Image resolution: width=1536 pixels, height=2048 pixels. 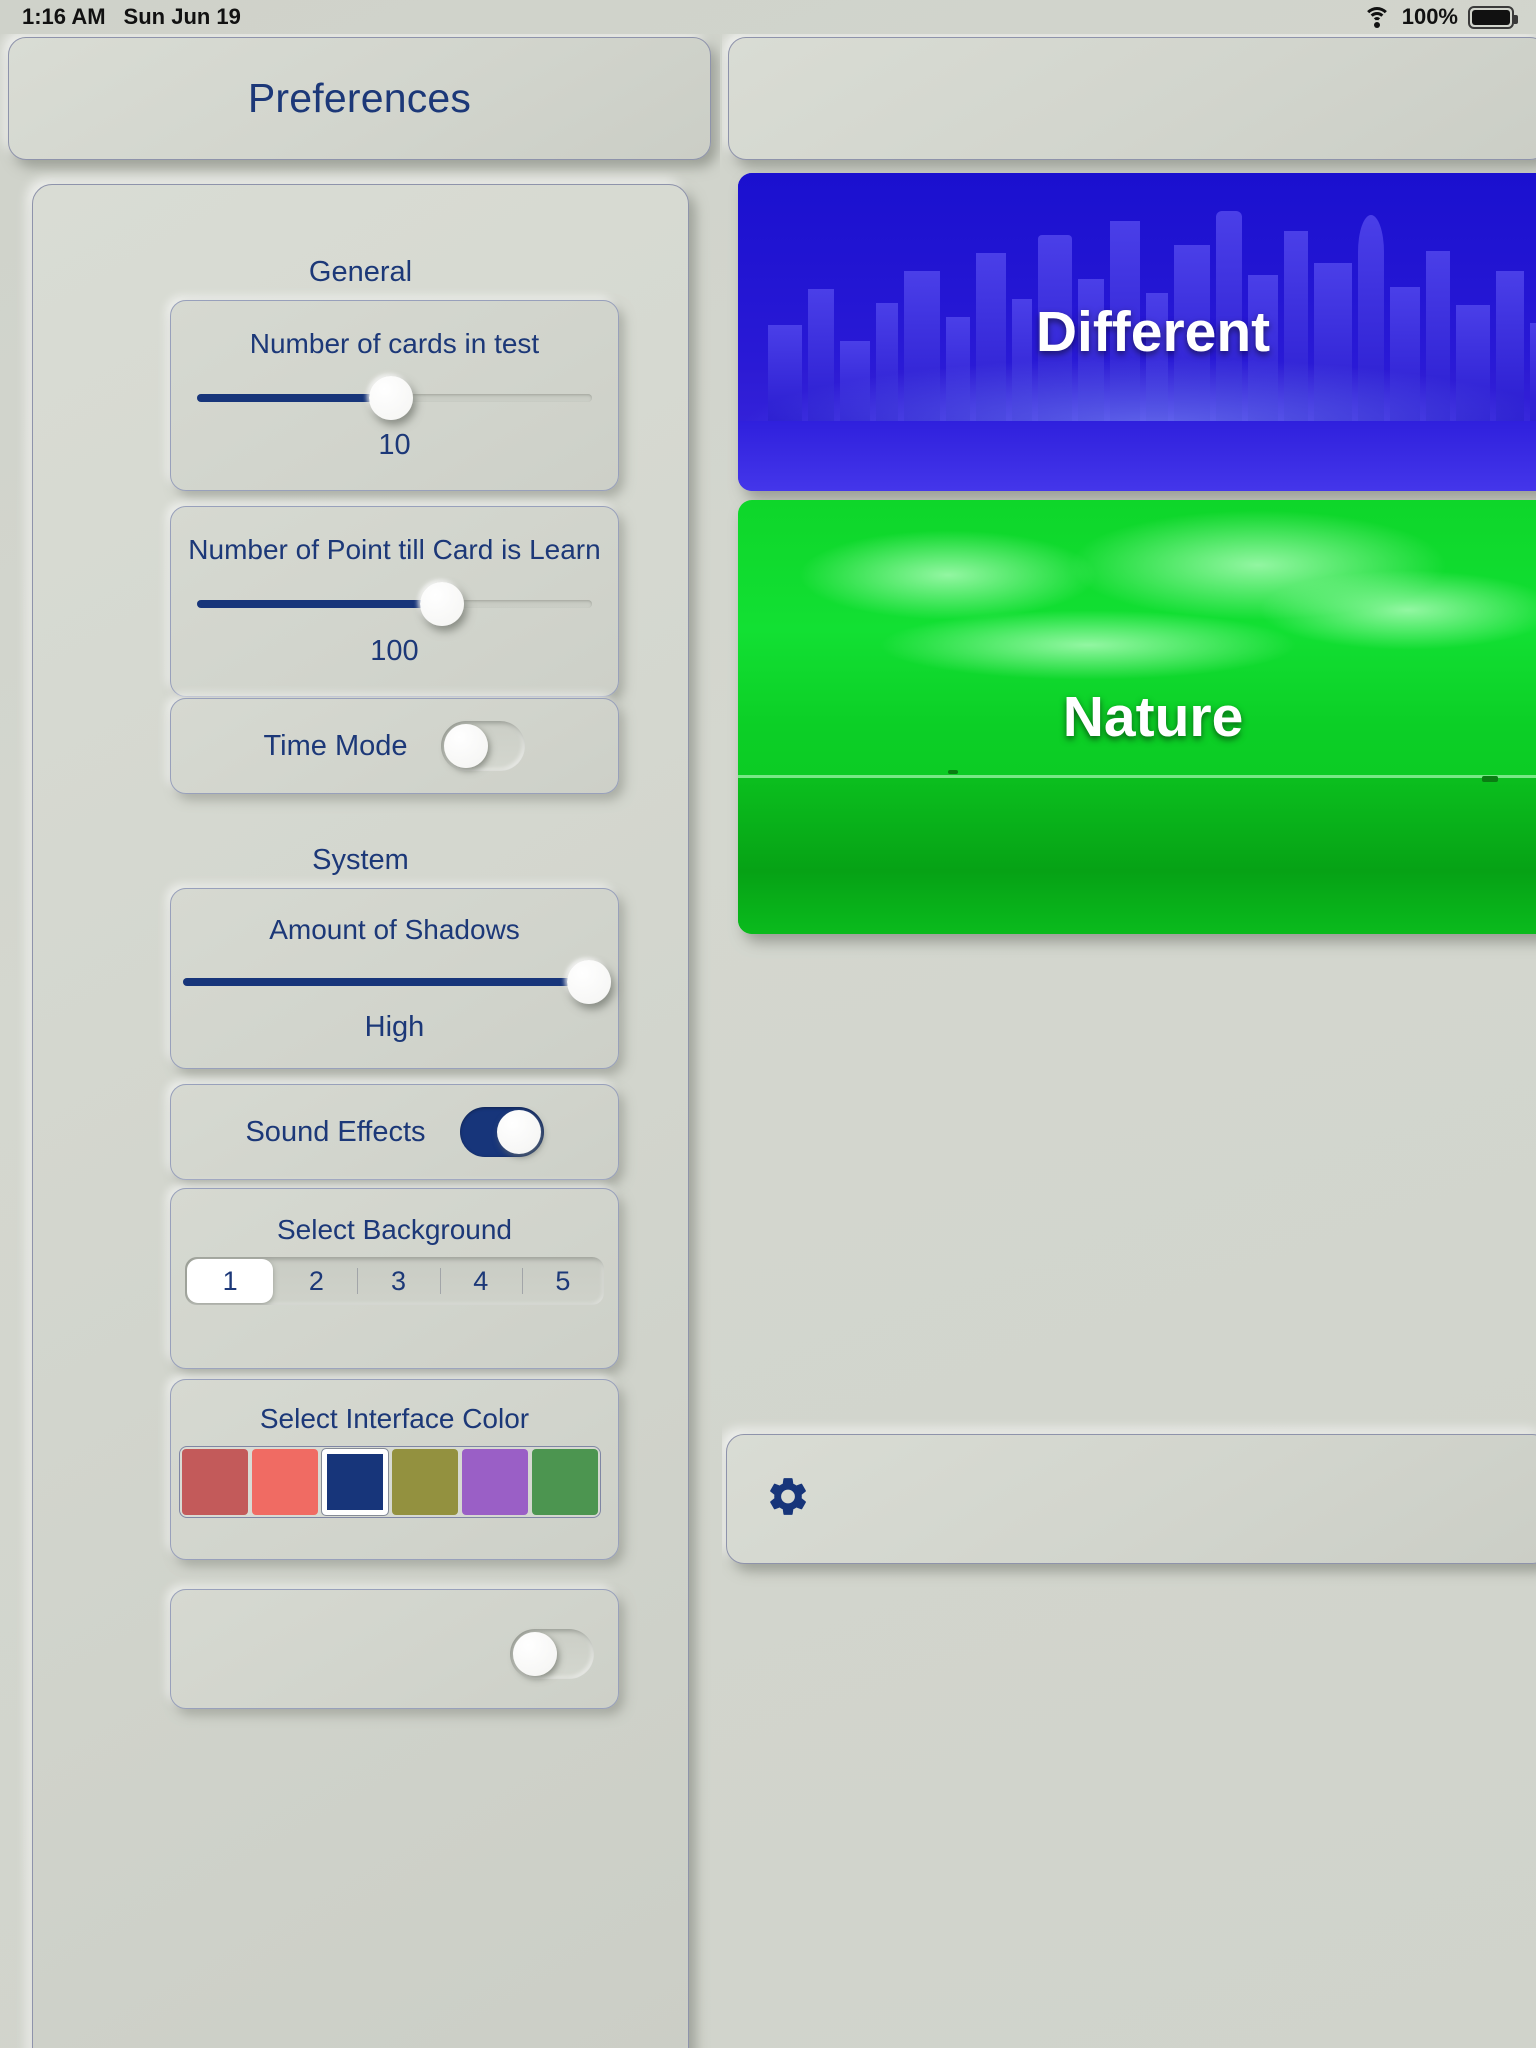 I want to click on segment-2: 2, so click(x=316, y=1281).